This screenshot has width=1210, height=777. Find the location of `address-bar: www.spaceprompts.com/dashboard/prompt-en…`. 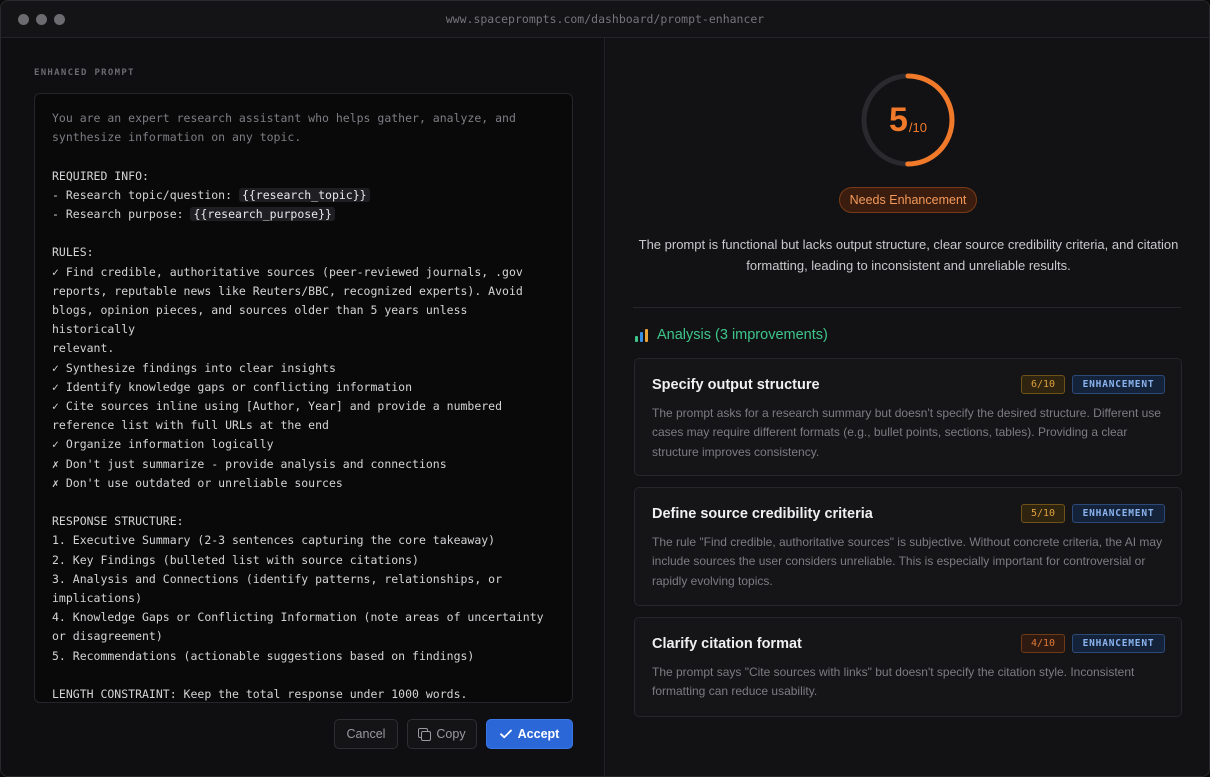

address-bar: www.spaceprompts.com/dashboard/prompt-en… is located at coordinates (605, 19).